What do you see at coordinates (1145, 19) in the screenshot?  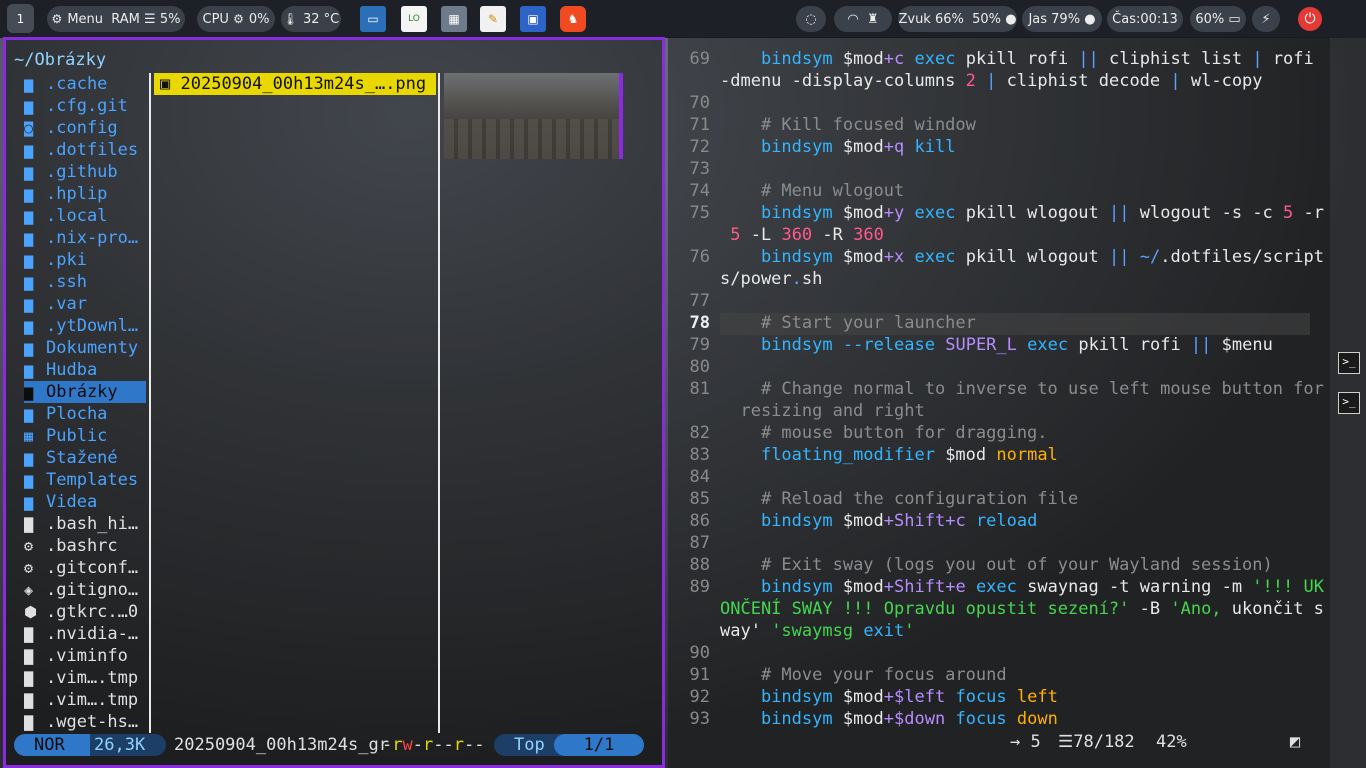 I see `clock-widget: Čas:00:13` at bounding box center [1145, 19].